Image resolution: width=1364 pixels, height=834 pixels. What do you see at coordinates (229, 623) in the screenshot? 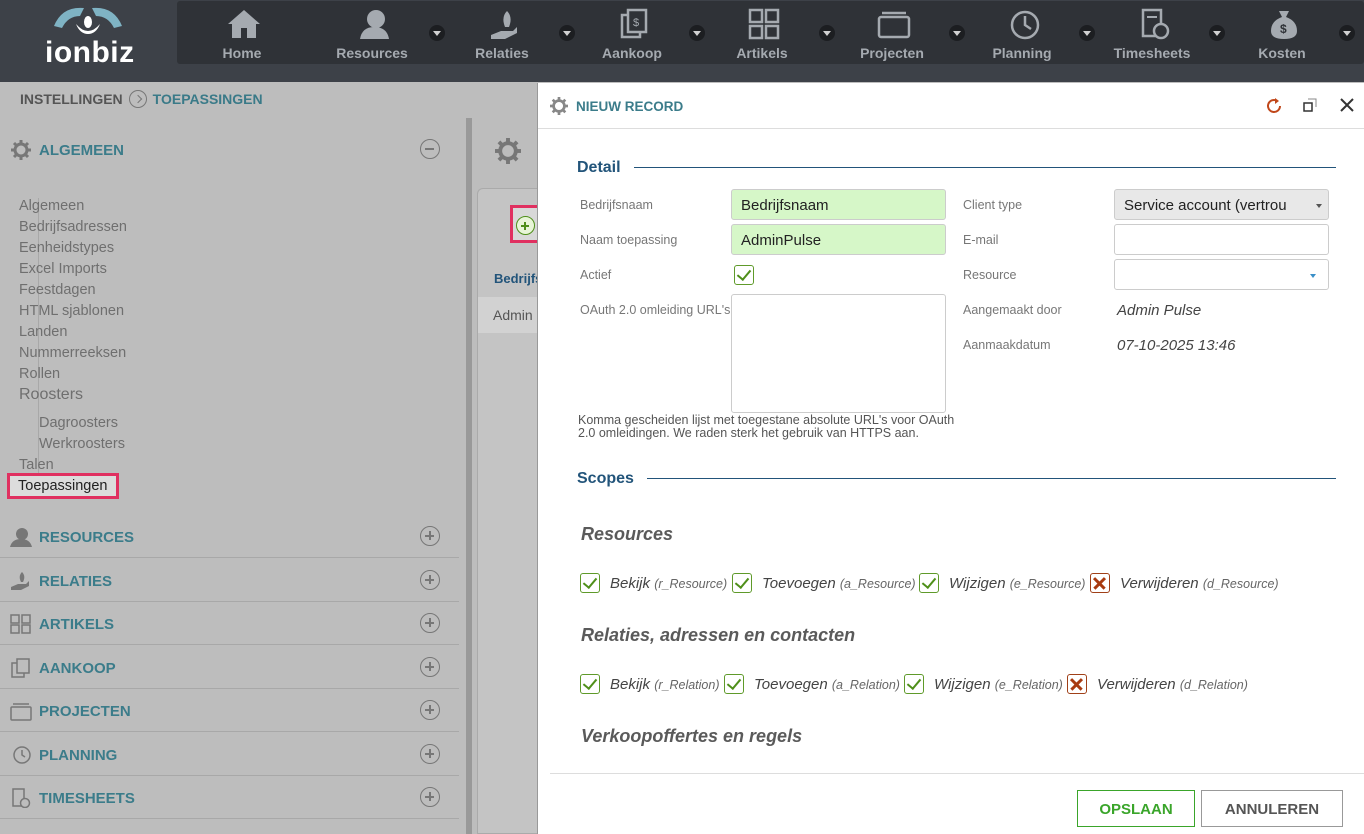
I see `section-artikels: ARTIKELS` at bounding box center [229, 623].